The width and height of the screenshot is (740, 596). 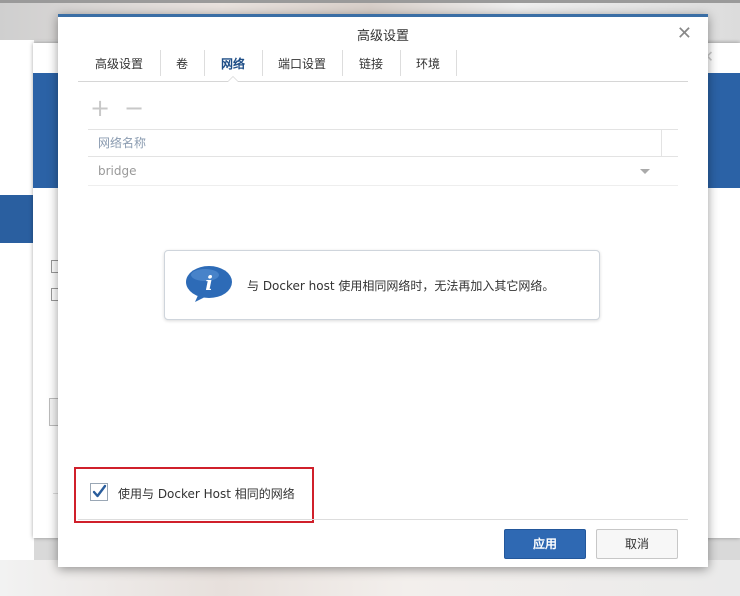 What do you see at coordinates (383, 171) in the screenshot?
I see `table-row: bridge` at bounding box center [383, 171].